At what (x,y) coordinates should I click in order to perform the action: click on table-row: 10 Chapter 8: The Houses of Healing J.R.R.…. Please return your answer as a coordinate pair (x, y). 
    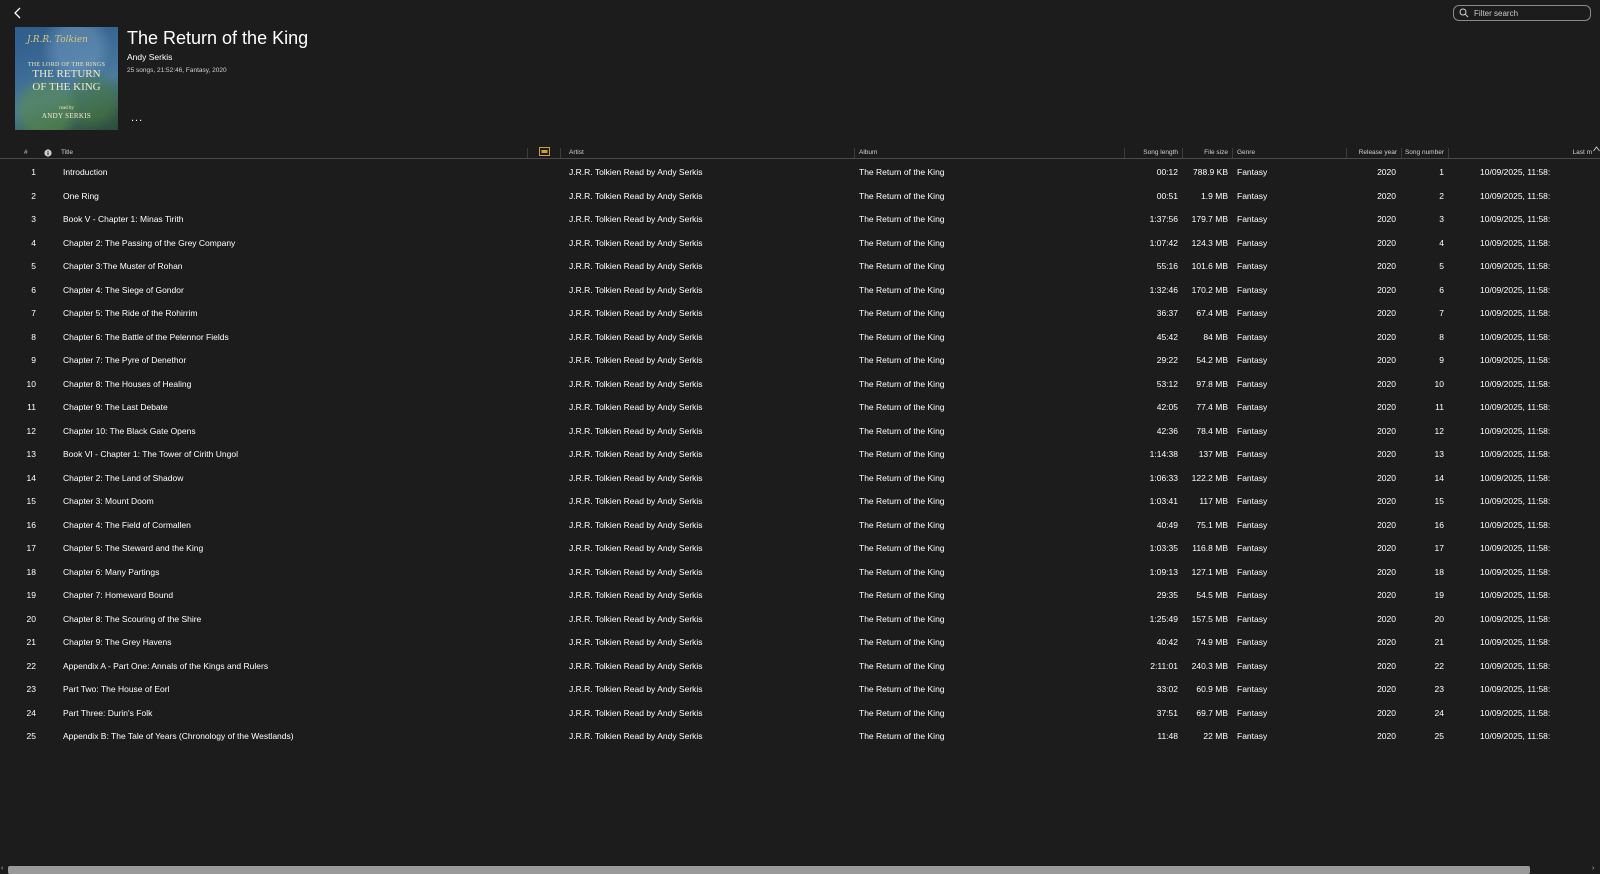
    Looking at the image, I should click on (800, 384).